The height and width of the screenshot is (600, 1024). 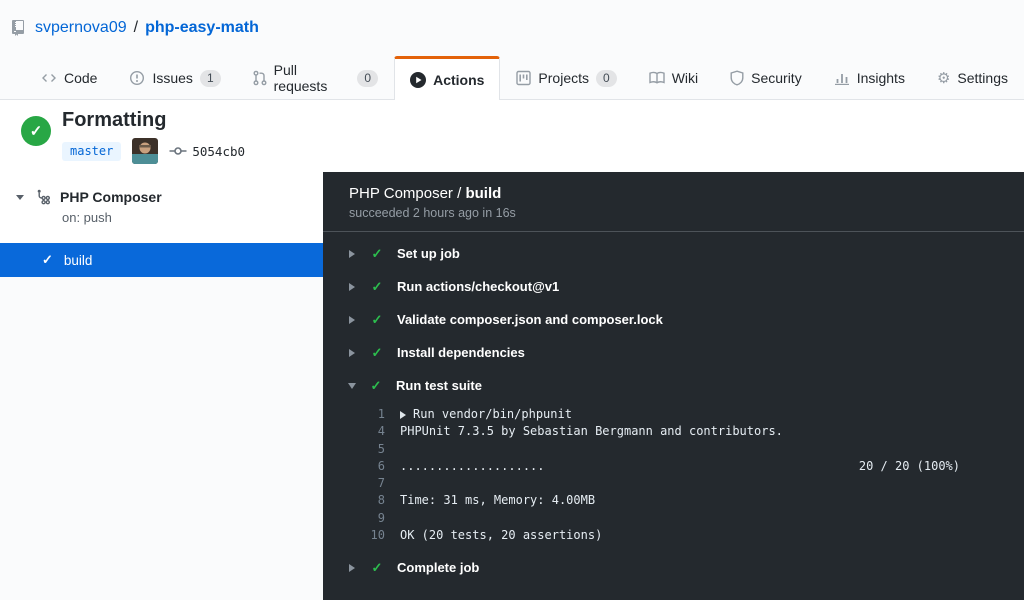 I want to click on log-line-number: 10, so click(x=377, y=535).